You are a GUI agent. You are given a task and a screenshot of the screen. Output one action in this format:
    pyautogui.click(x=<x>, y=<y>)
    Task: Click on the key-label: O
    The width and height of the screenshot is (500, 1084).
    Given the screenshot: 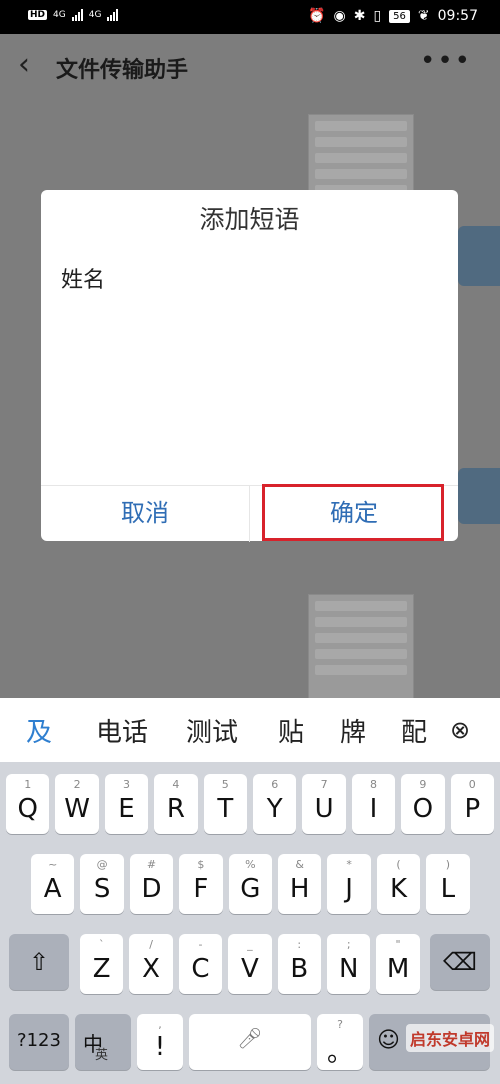 What is the action you would take?
    pyautogui.click(x=423, y=809)
    